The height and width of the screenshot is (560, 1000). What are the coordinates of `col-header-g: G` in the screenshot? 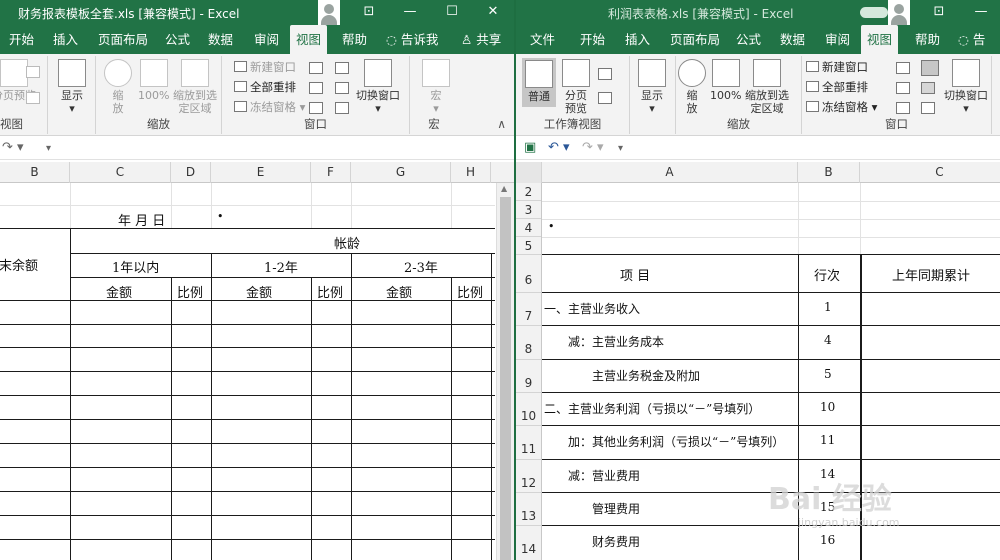 It's located at (401, 172).